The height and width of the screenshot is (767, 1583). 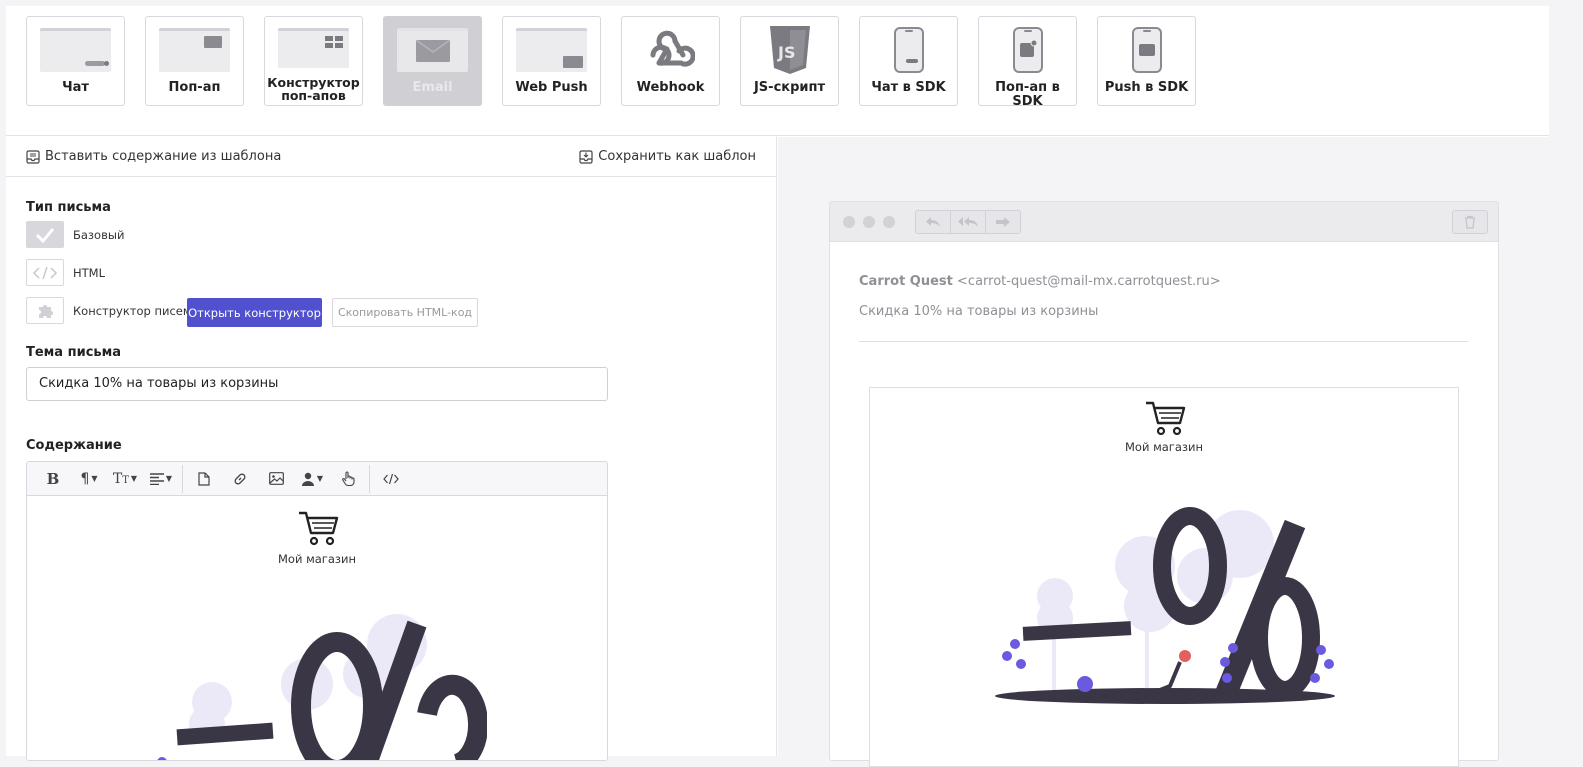 What do you see at coordinates (1470, 222) in the screenshot?
I see `trash-icon` at bounding box center [1470, 222].